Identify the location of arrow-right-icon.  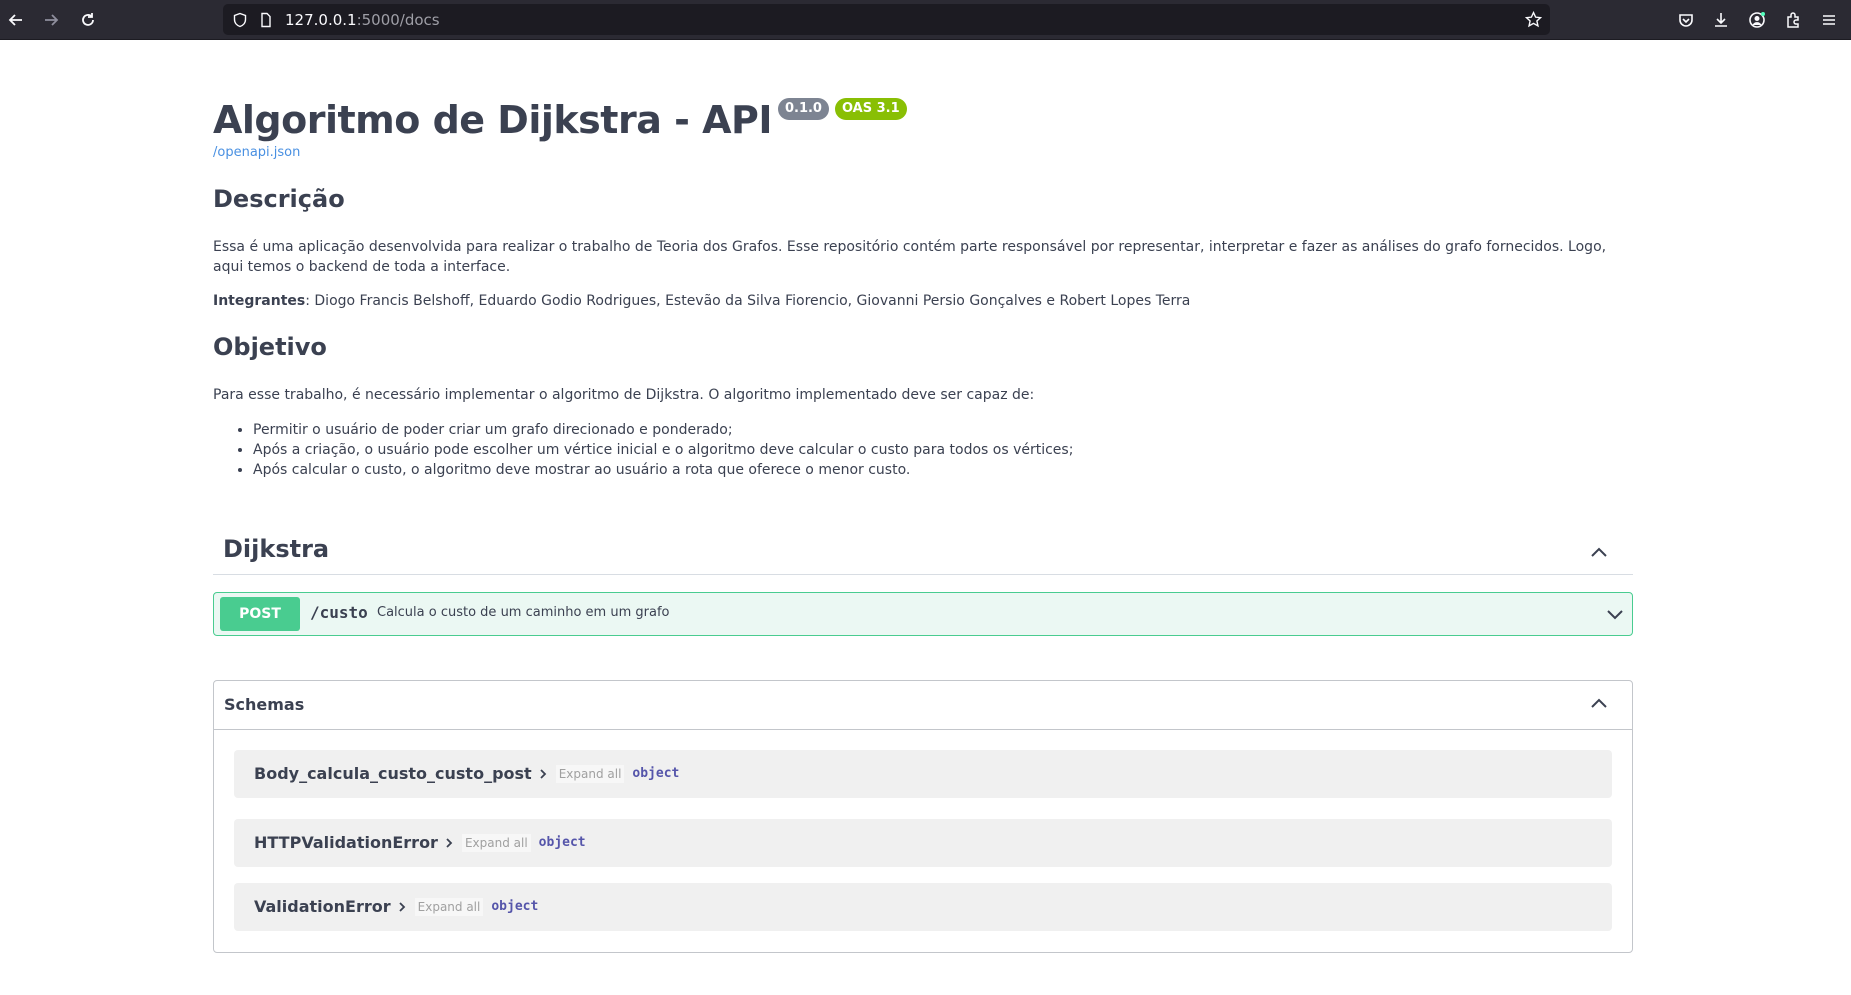
(52, 20).